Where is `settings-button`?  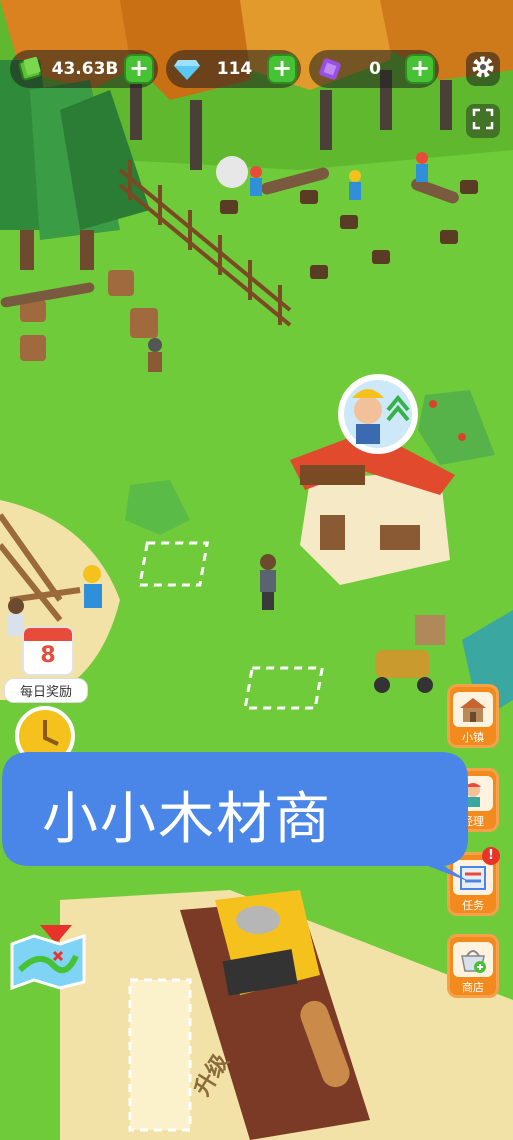 settings-button is located at coordinates (483, 69).